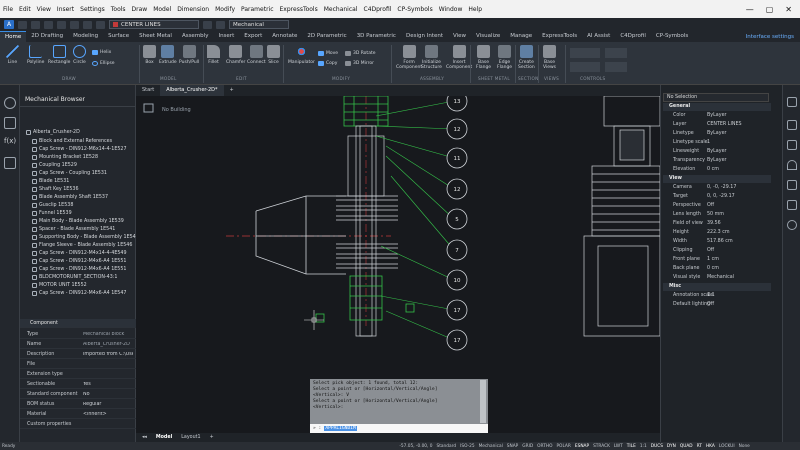  What do you see at coordinates (140, 9) in the screenshot?
I see `menu-draw: Draw` at bounding box center [140, 9].